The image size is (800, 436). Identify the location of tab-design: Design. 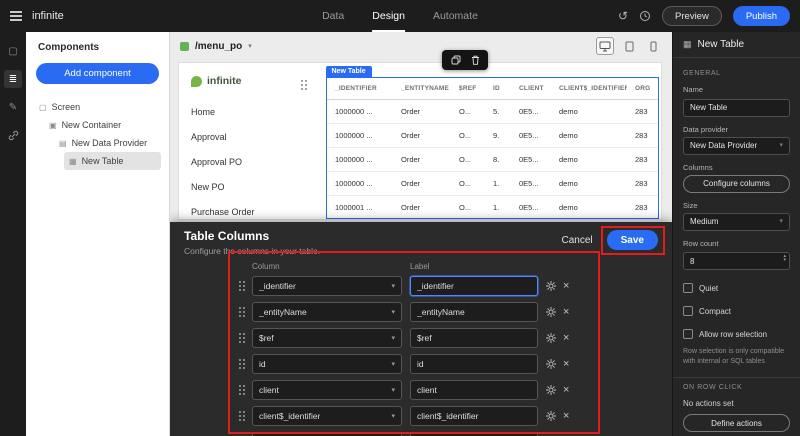
(388, 16).